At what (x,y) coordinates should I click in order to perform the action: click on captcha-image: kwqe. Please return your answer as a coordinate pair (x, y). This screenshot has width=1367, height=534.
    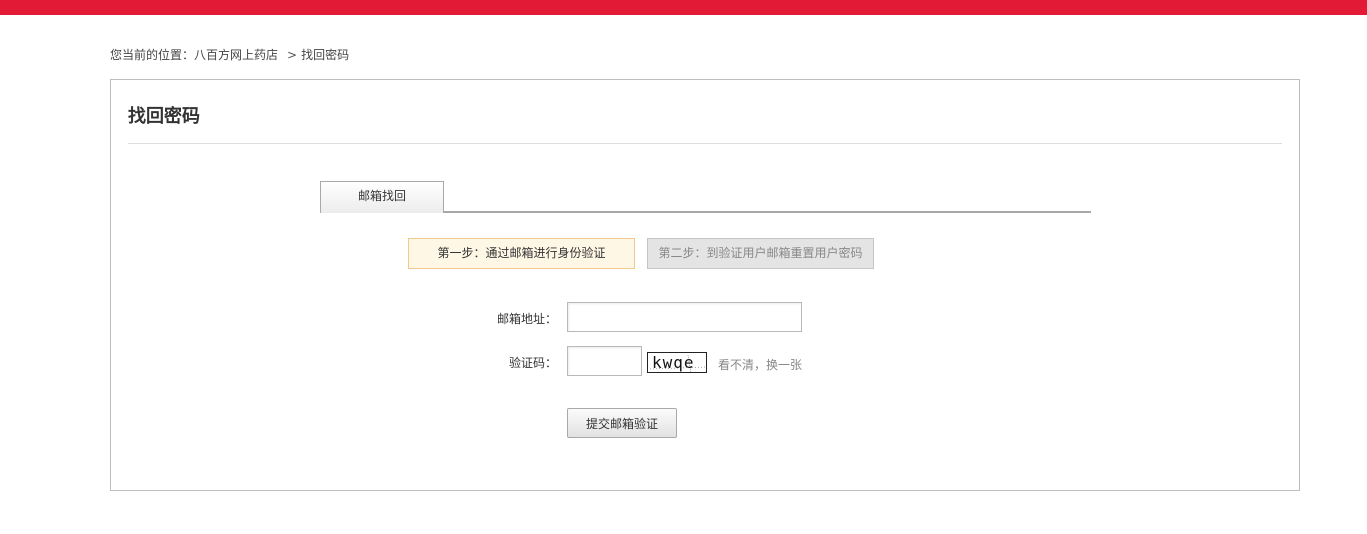
    Looking at the image, I should click on (677, 362).